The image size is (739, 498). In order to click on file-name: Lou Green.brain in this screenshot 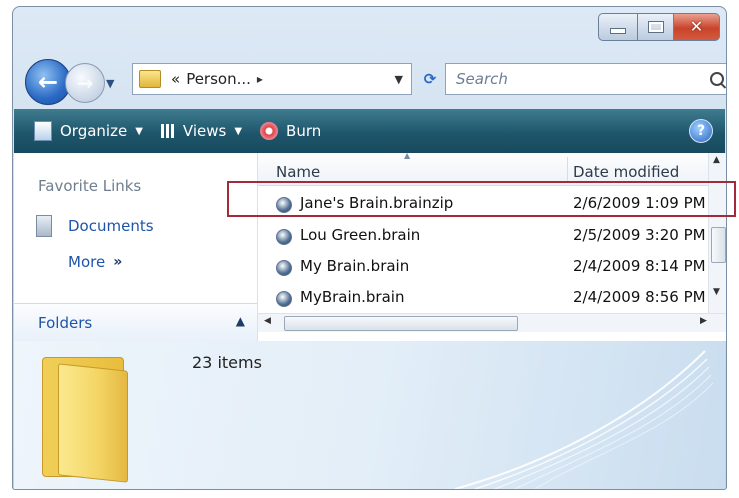, I will do `click(360, 235)`.